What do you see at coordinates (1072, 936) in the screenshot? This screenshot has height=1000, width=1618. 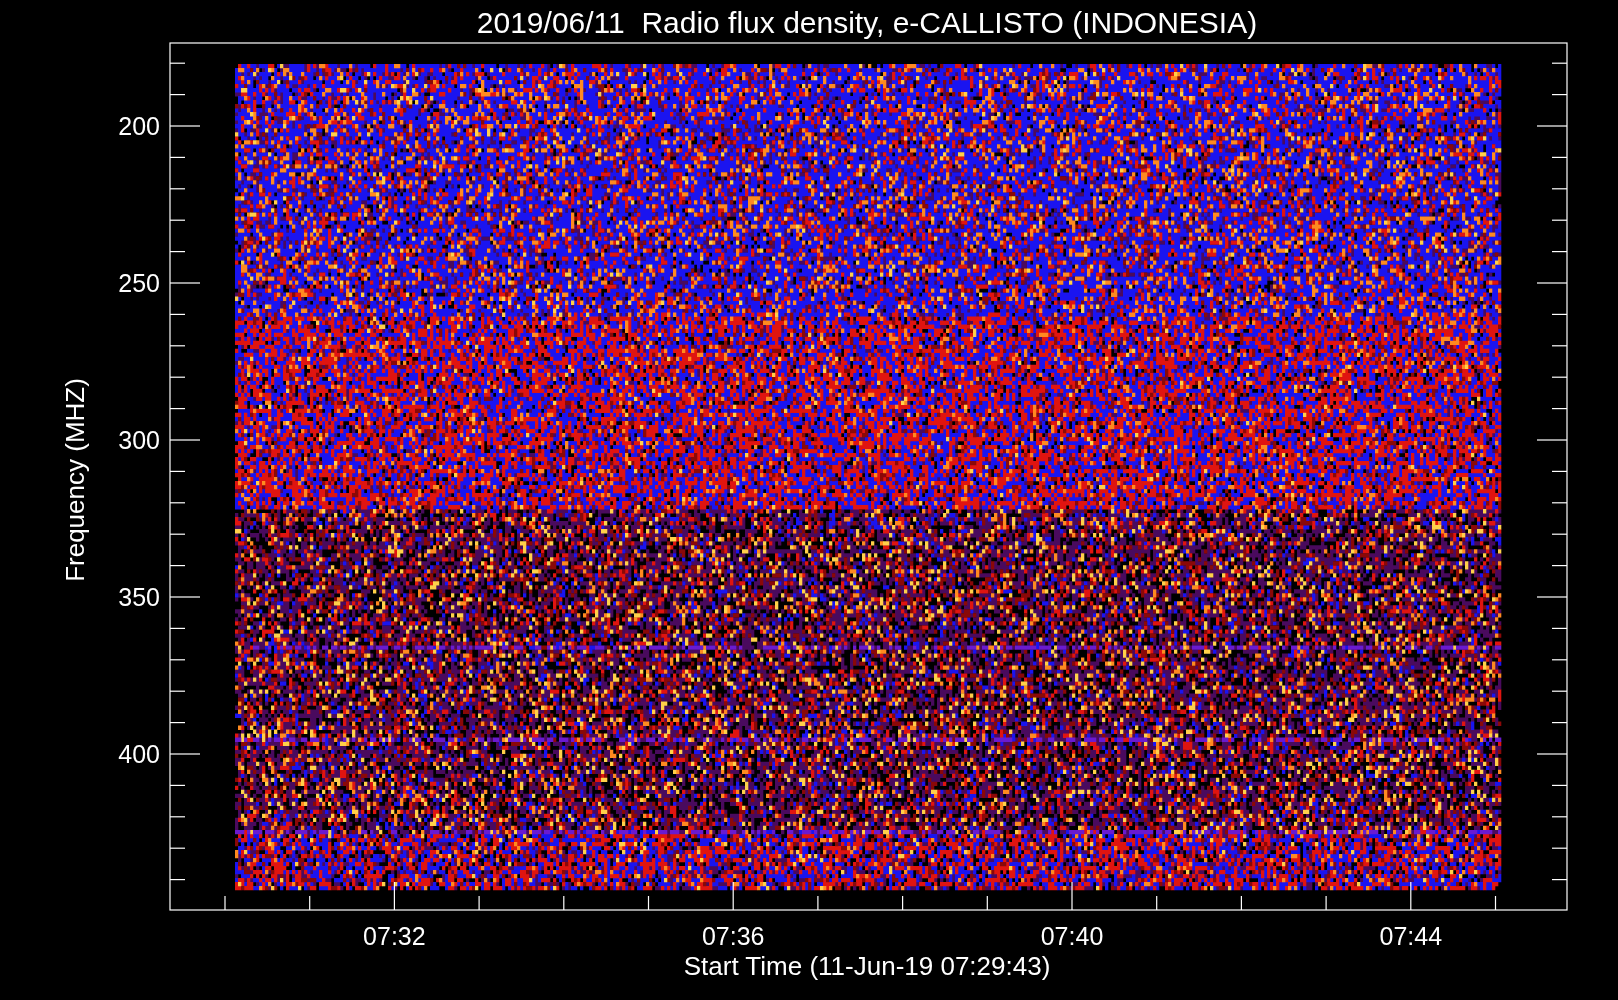 I see `x-tick-label: 07:40` at bounding box center [1072, 936].